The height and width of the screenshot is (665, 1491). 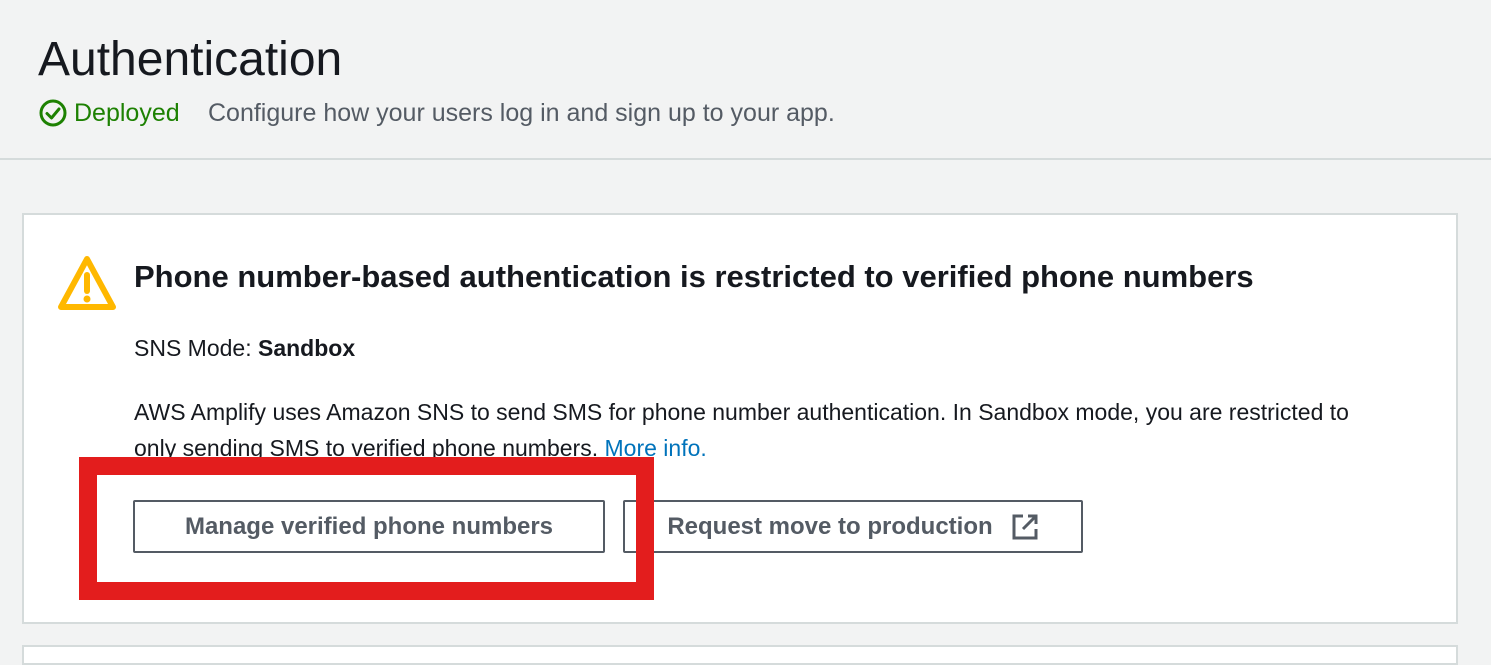 I want to click on next-panel, so click(x=740, y=655).